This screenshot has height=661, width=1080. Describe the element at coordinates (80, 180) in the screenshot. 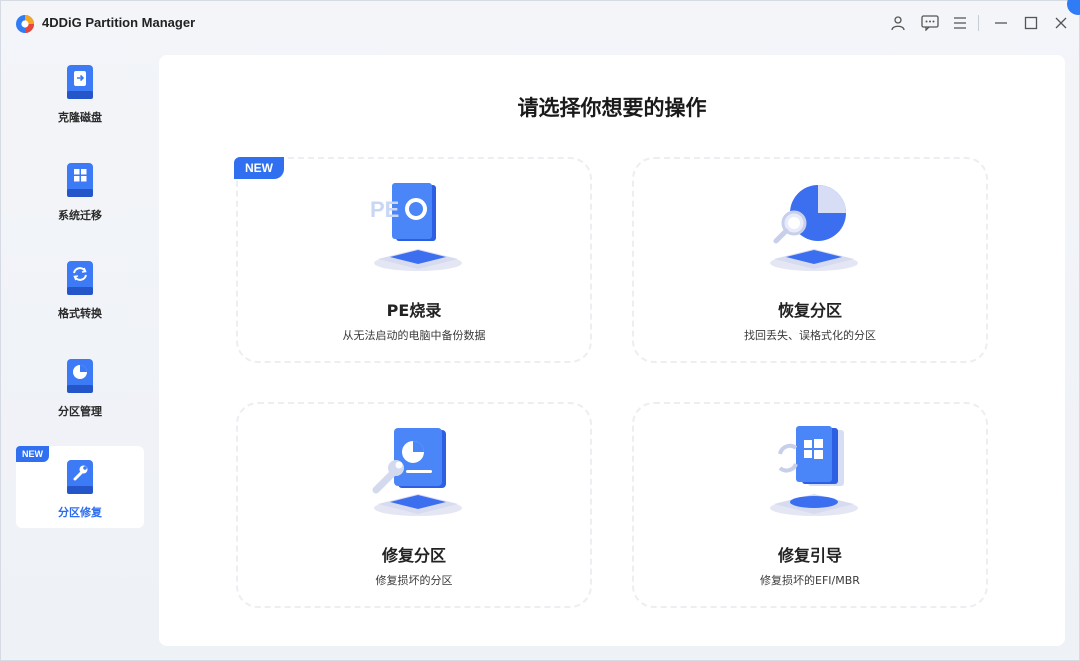

I see `system-migrate-icon` at that location.